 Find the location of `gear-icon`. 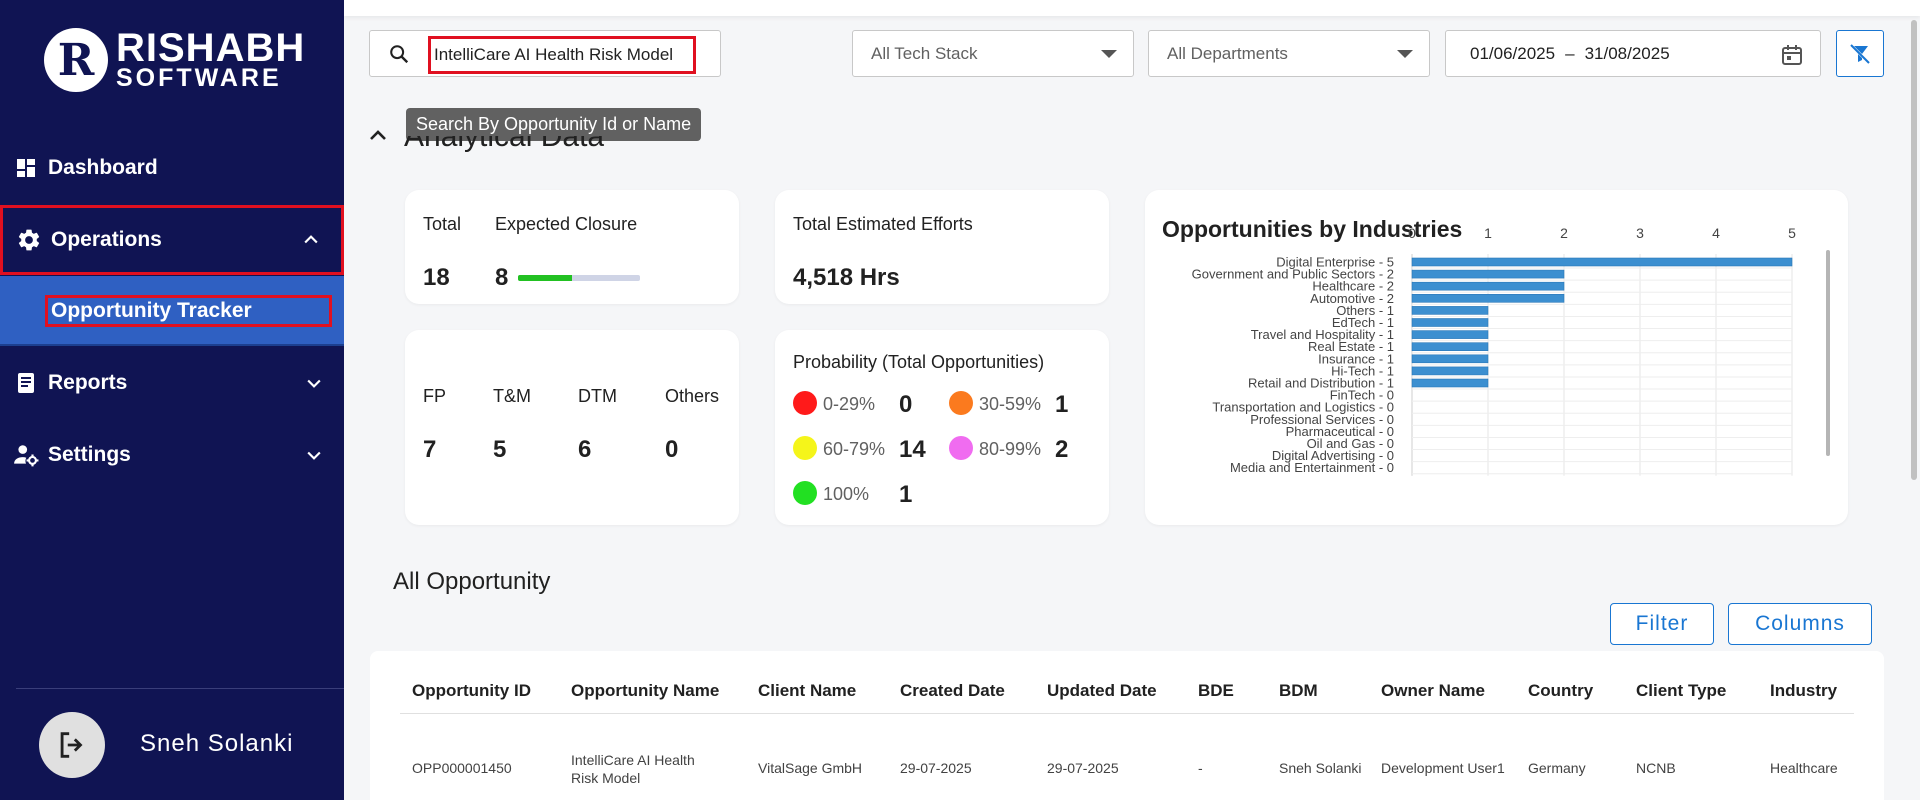

gear-icon is located at coordinates (29, 240).